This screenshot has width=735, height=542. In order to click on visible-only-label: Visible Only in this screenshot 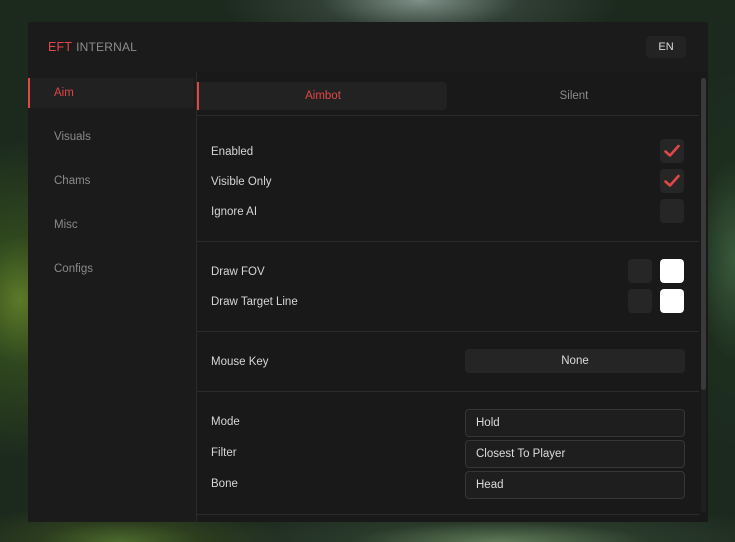, I will do `click(241, 182)`.